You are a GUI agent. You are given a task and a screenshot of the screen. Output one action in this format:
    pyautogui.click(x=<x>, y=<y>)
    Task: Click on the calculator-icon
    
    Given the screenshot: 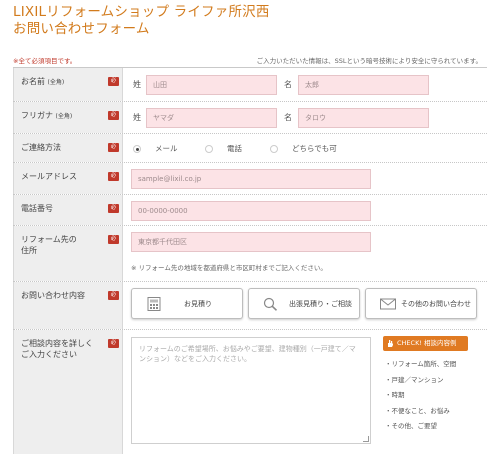 What is the action you would take?
    pyautogui.click(x=154, y=304)
    